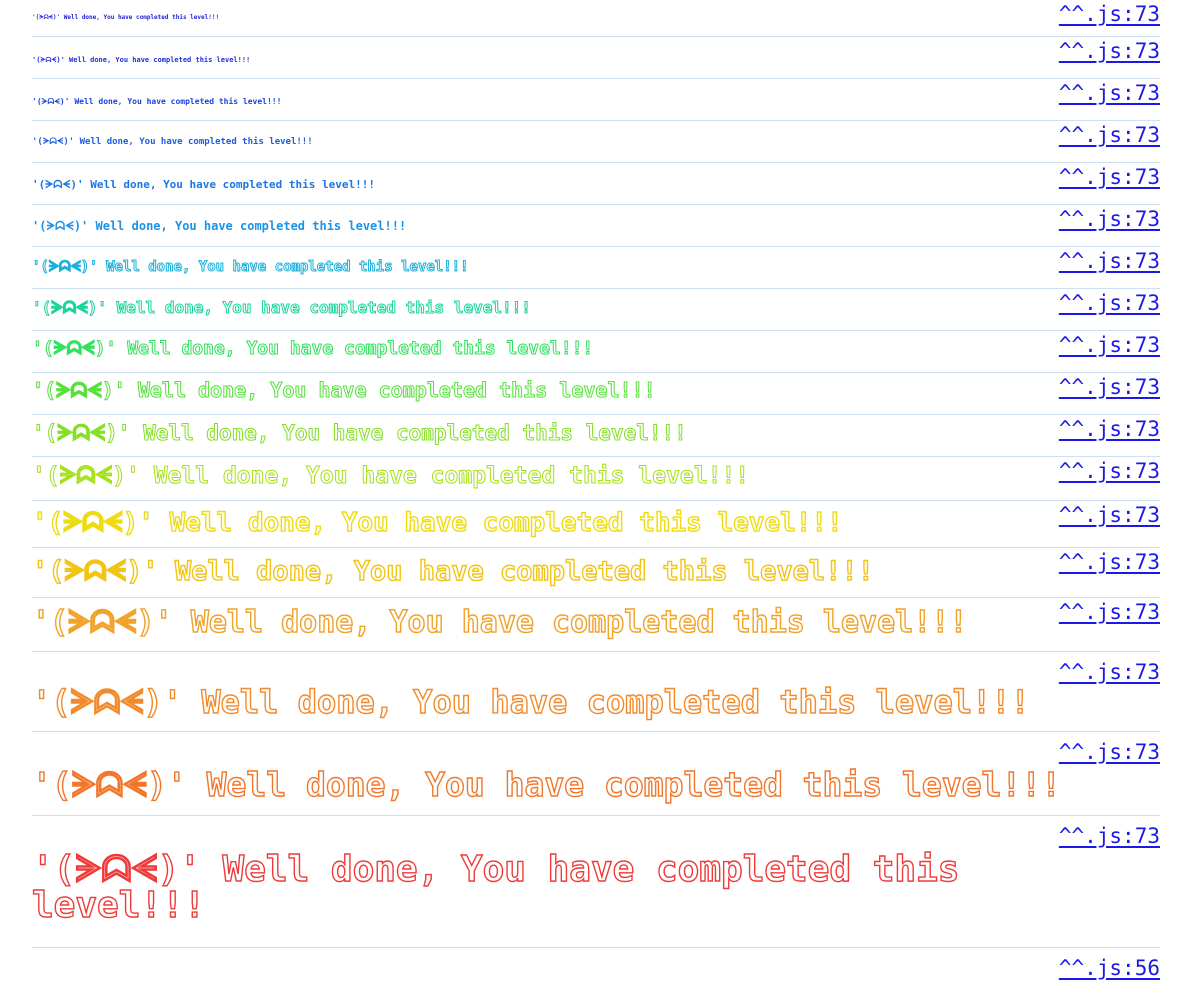  What do you see at coordinates (596, 968) in the screenshot?
I see `console-last-entry: ^^.js:56` at bounding box center [596, 968].